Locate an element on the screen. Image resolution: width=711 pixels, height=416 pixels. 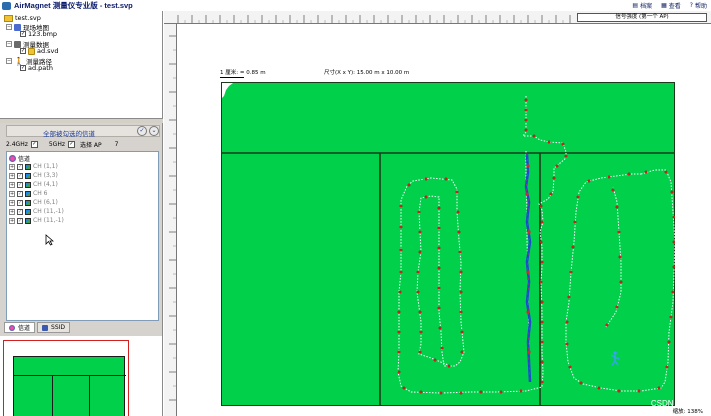
channel-list-header: 信道 is located at coordinates (19, 158).